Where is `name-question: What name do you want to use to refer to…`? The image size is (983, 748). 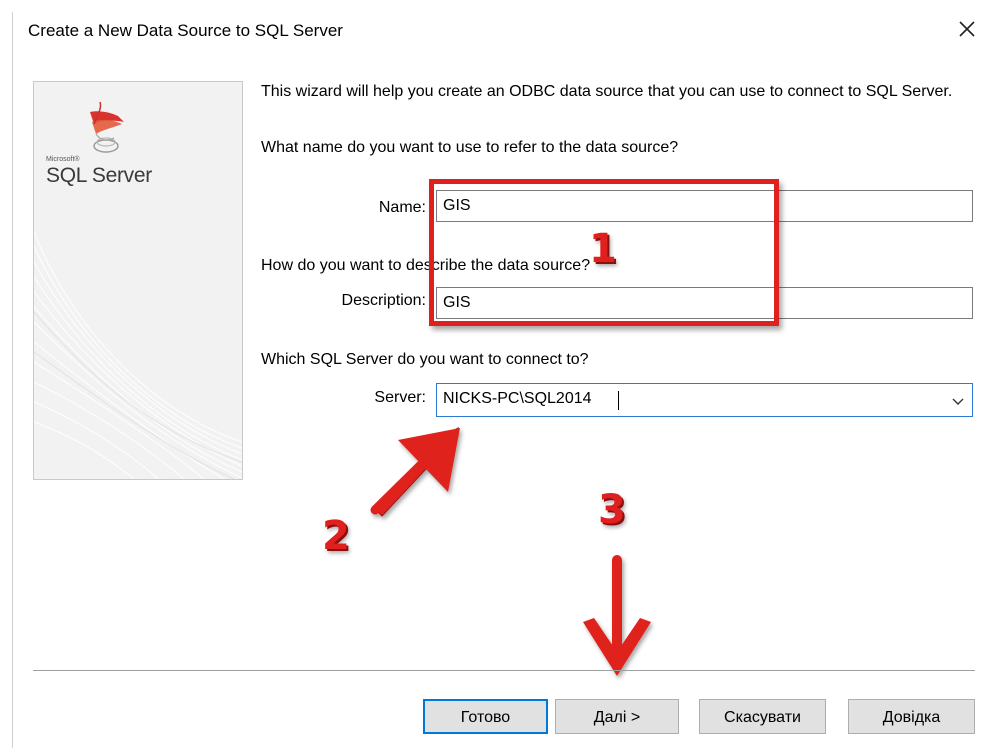
name-question: What name do you want to use to refer to… is located at coordinates (470, 147).